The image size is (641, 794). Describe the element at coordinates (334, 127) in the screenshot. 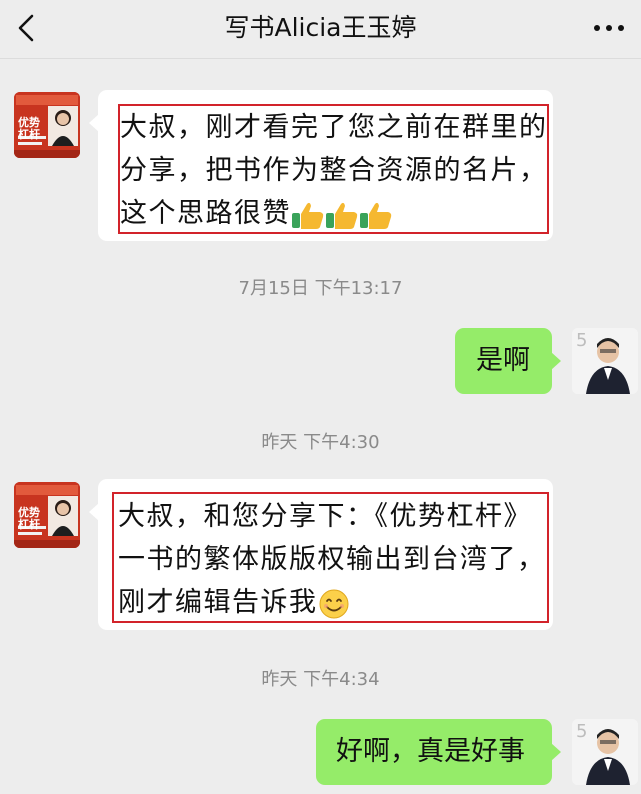

I see `message-line: 大叔，刚才看完了您之前在群里的` at that location.